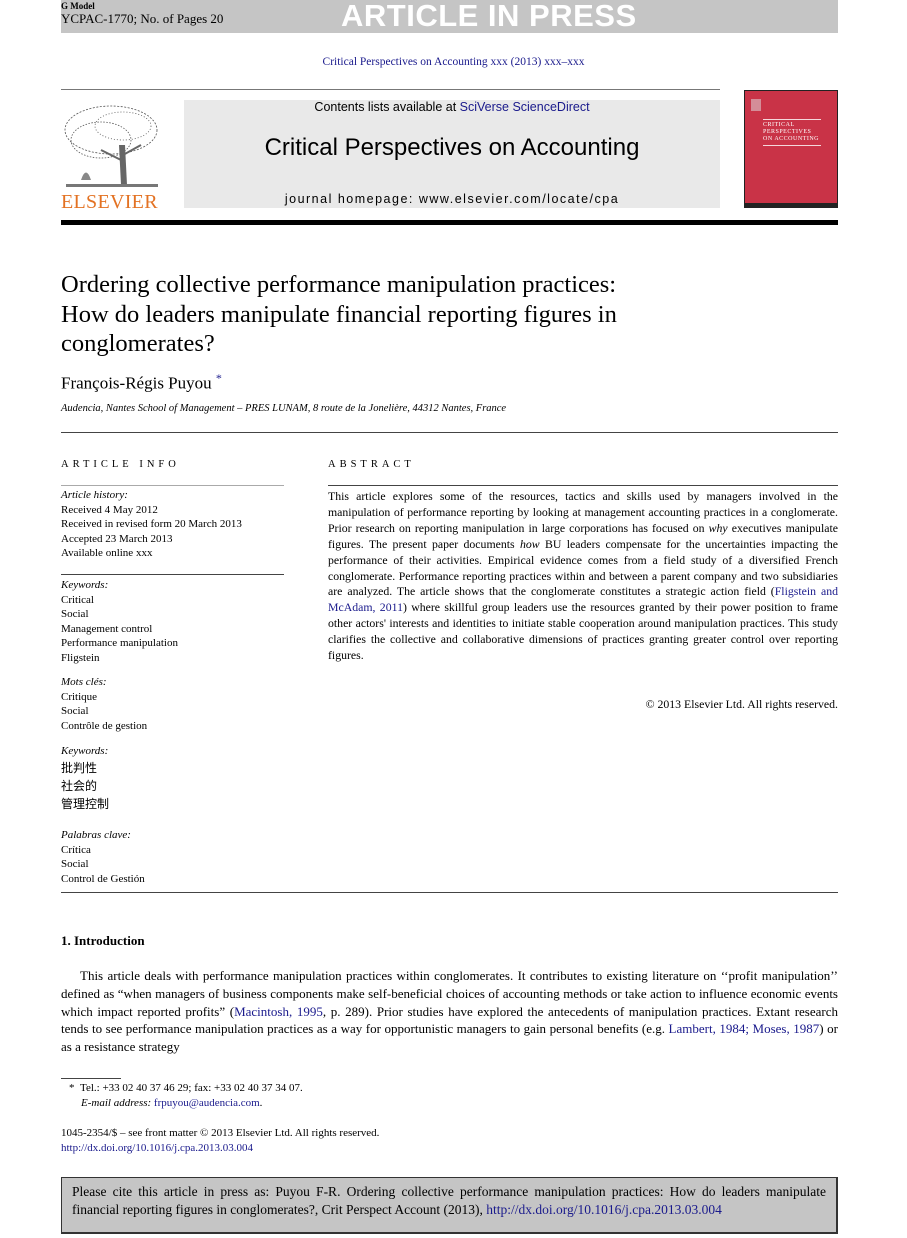 Image resolution: width=907 pixels, height=1238 pixels. I want to click on email-label: E-mail address:, so click(117, 1103).